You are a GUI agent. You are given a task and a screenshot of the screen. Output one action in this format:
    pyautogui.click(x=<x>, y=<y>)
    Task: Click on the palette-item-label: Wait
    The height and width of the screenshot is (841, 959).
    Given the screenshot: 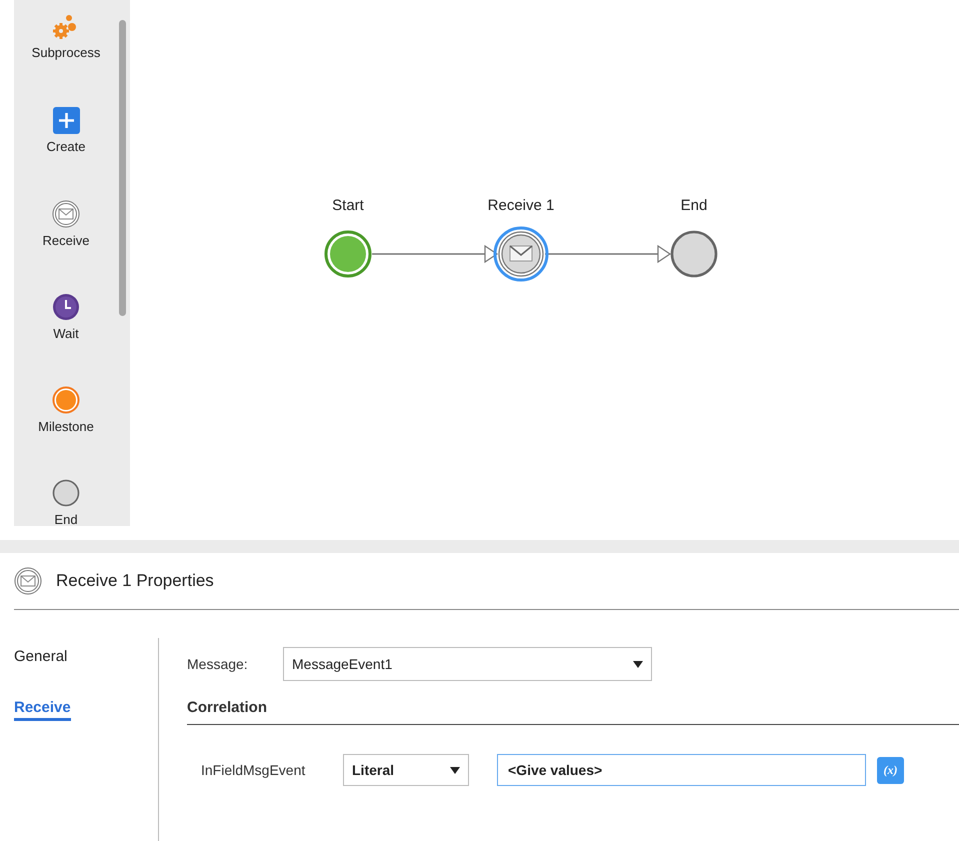 What is the action you would take?
    pyautogui.click(x=66, y=333)
    